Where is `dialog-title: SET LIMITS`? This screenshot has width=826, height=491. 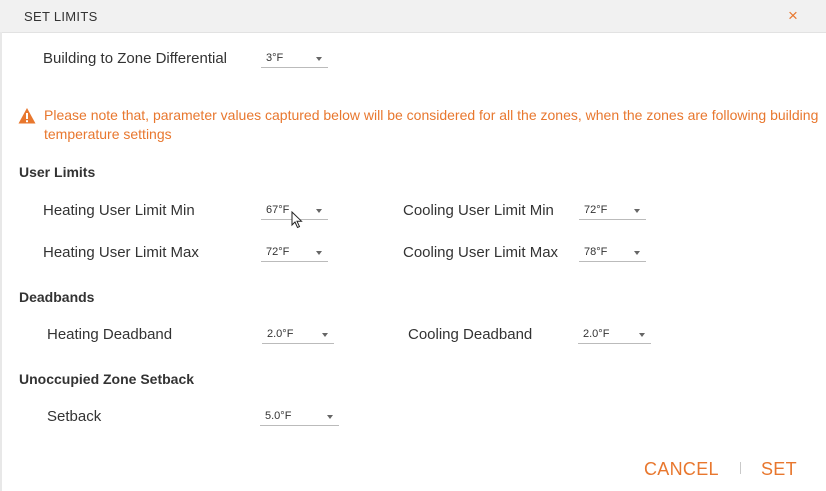
dialog-title: SET LIMITS is located at coordinates (61, 16).